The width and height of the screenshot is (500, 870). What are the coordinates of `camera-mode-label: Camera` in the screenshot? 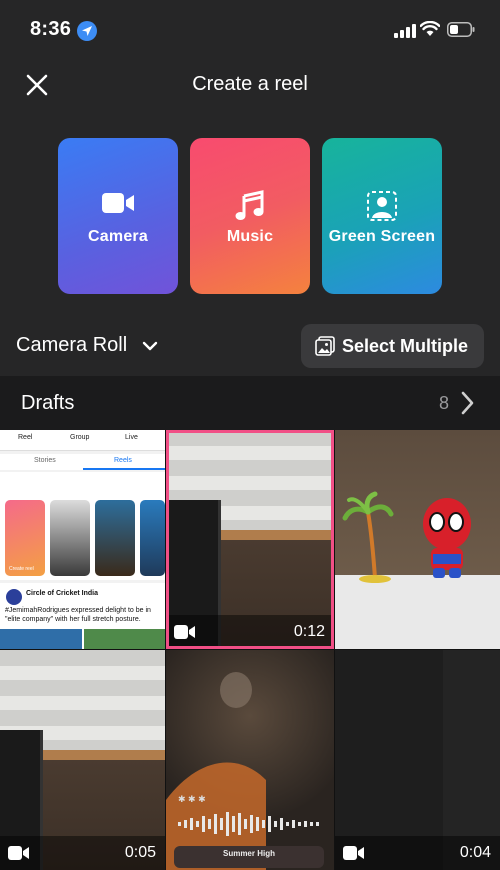 It's located at (118, 236).